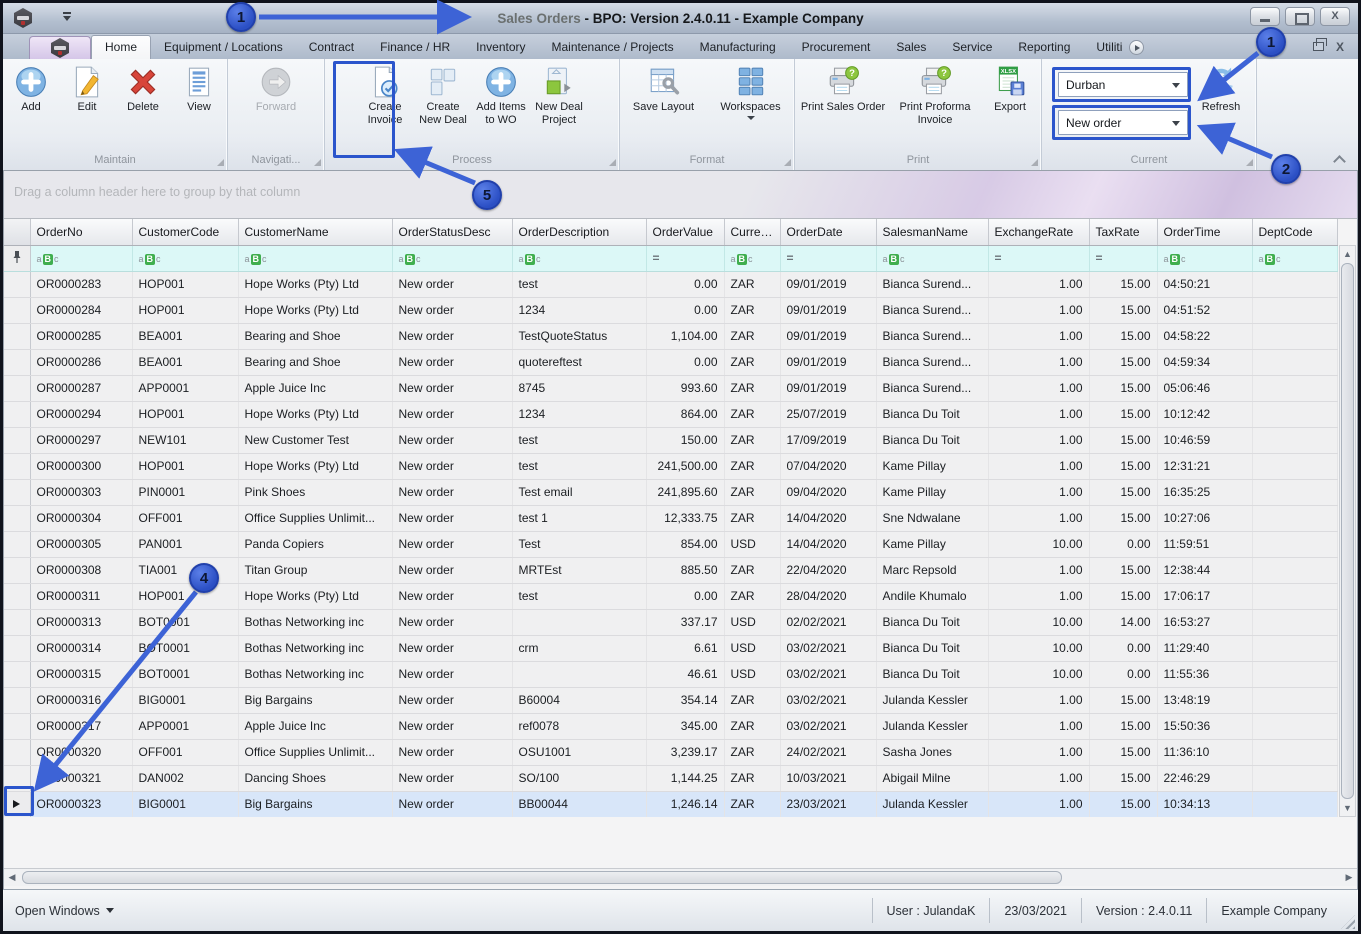  I want to click on filter-cell-salesmanname: aBc, so click(932, 258).